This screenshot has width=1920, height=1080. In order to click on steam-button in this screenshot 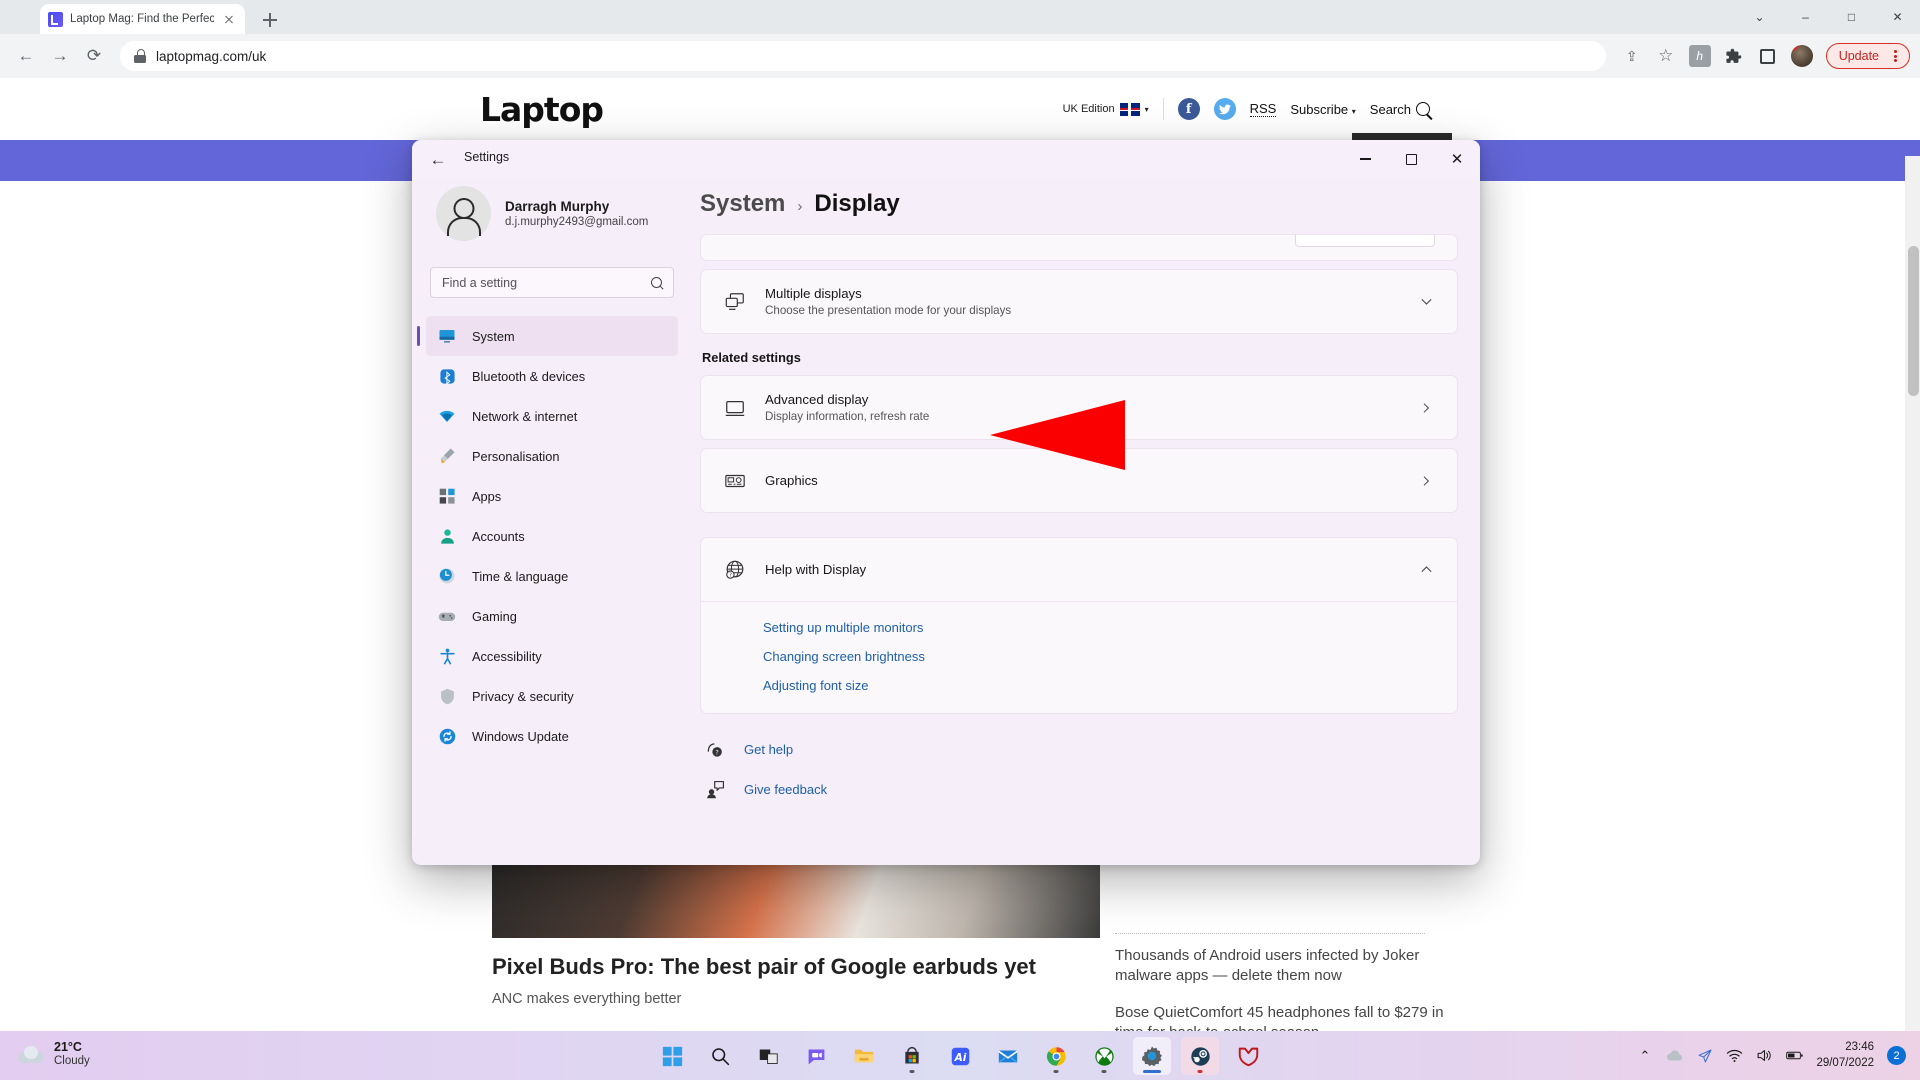, I will do `click(1200, 1056)`.